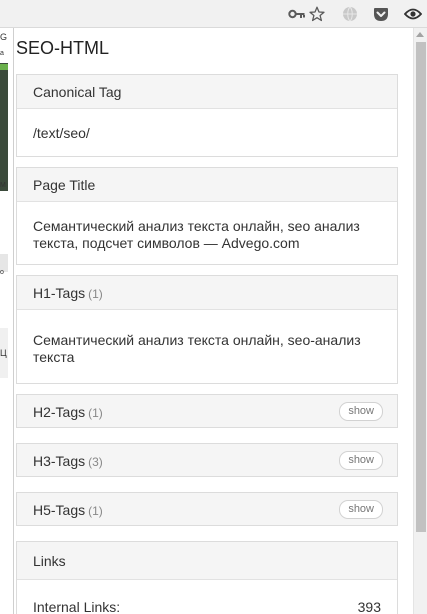 The width and height of the screenshot is (427, 614). Describe the element at coordinates (95, 462) in the screenshot. I see `h3-count: (3)` at that location.